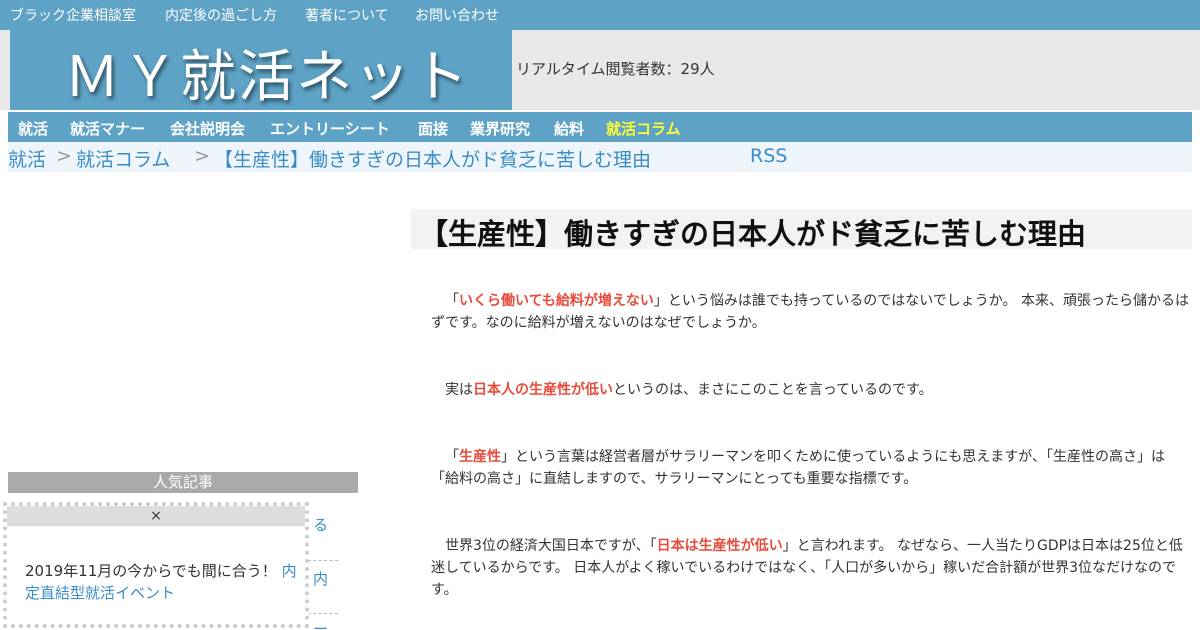  What do you see at coordinates (480, 457) in the screenshot?
I see `highlight-text: 生産性` at bounding box center [480, 457].